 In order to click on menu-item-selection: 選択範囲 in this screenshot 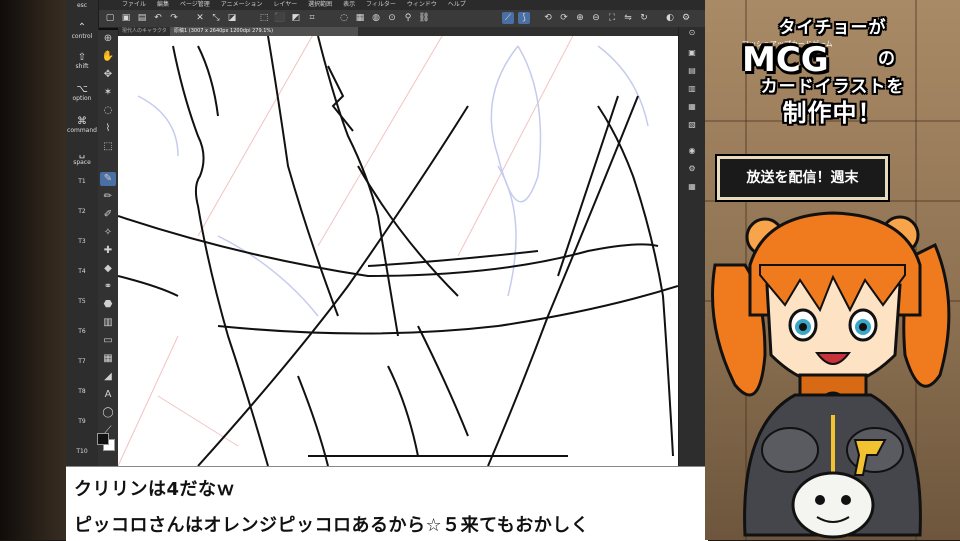, I will do `click(320, 4)`.